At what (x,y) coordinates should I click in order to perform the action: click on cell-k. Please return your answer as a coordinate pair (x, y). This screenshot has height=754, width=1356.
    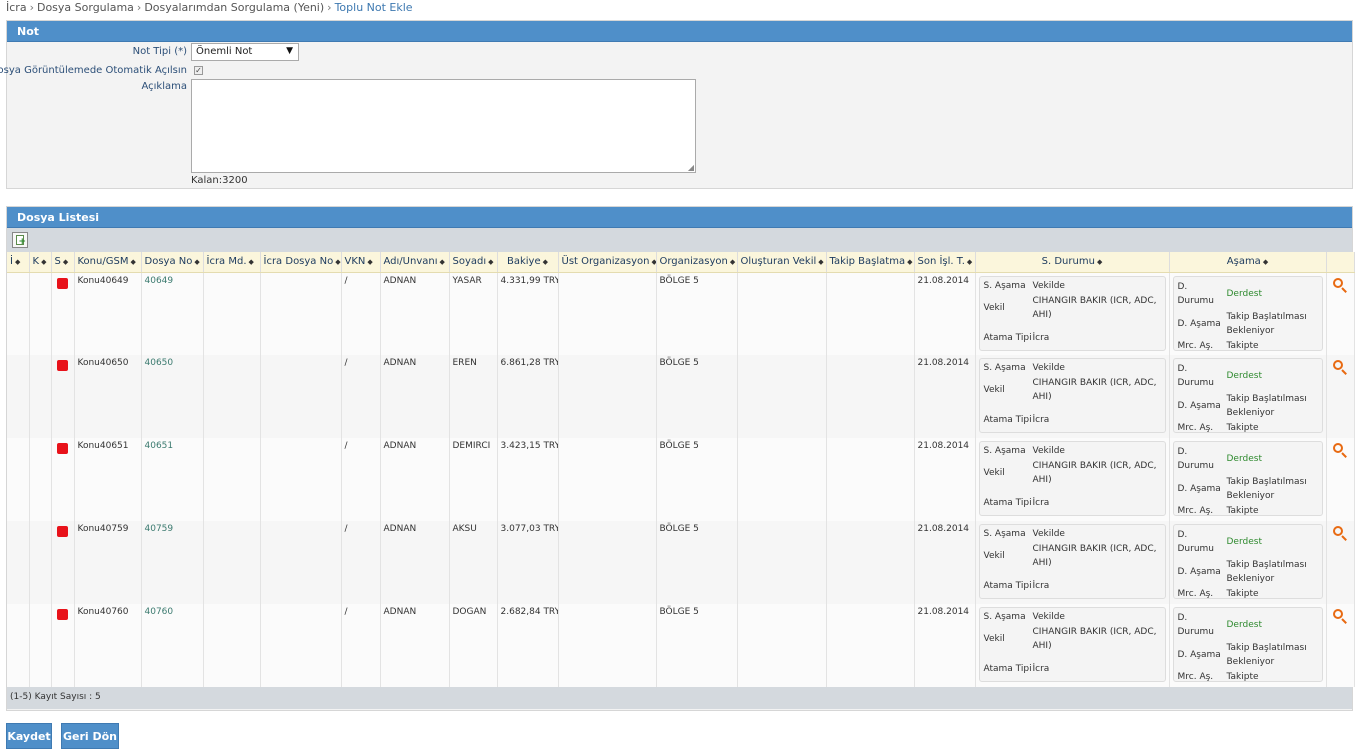
    Looking at the image, I should click on (40, 313).